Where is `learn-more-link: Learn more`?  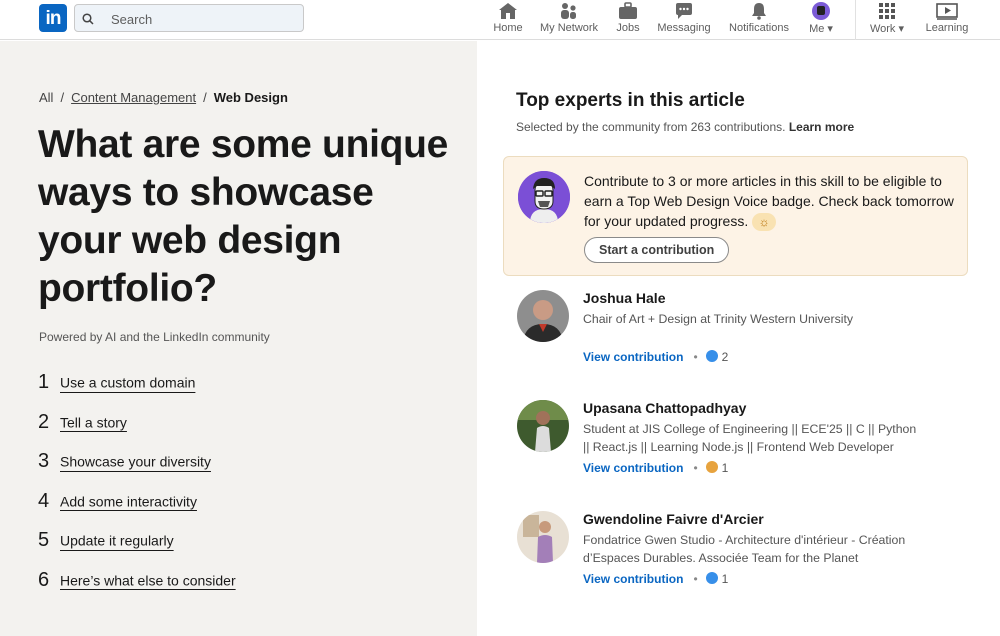 learn-more-link: Learn more is located at coordinates (821, 127).